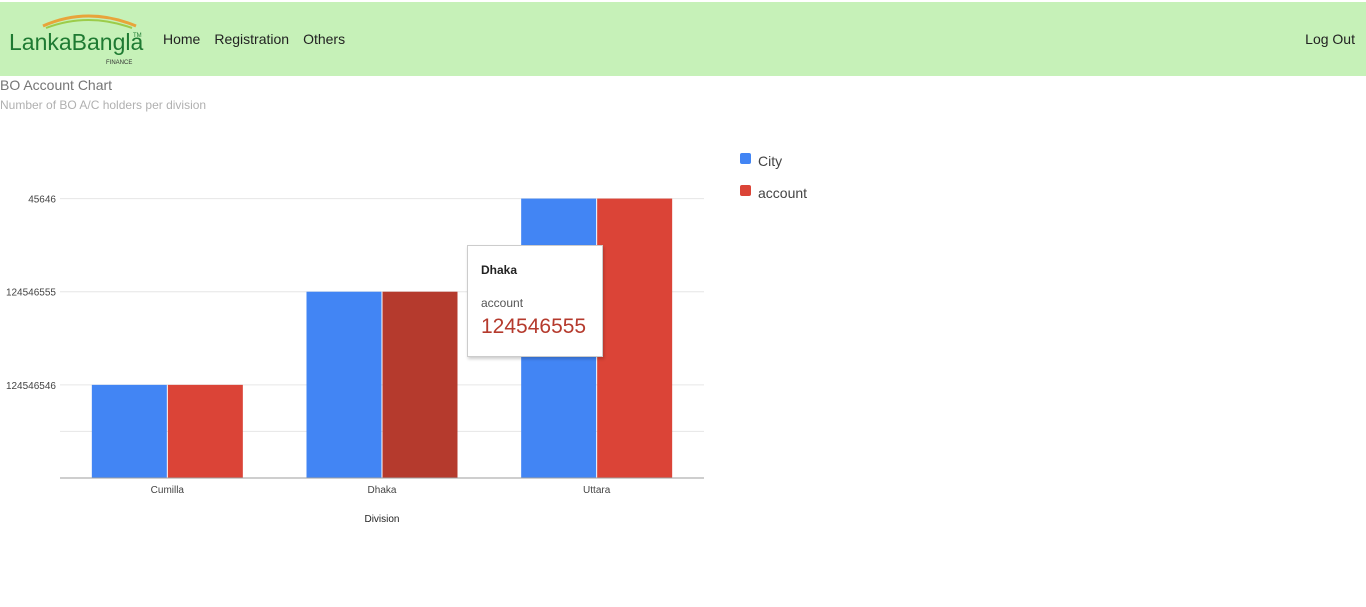 The height and width of the screenshot is (607, 1366). What do you see at coordinates (770, 161) in the screenshot?
I see `legend-label-city: City` at bounding box center [770, 161].